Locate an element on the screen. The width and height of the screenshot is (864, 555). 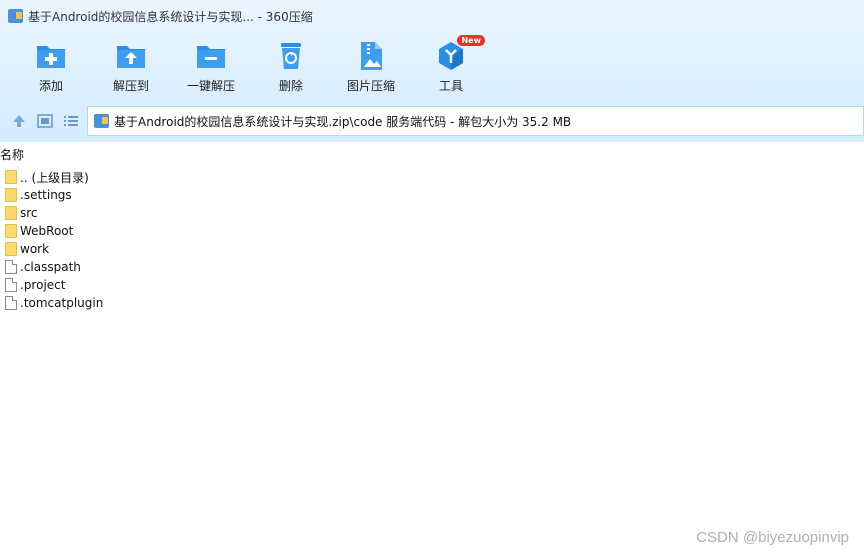
app-icon is located at coordinates (15, 16).